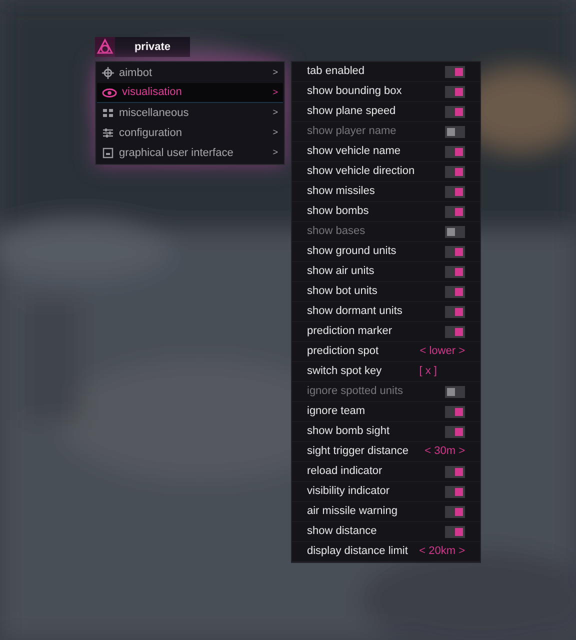 This screenshot has height=640, width=576. Describe the element at coordinates (342, 532) in the screenshot. I see `setting-label: show distance` at that location.